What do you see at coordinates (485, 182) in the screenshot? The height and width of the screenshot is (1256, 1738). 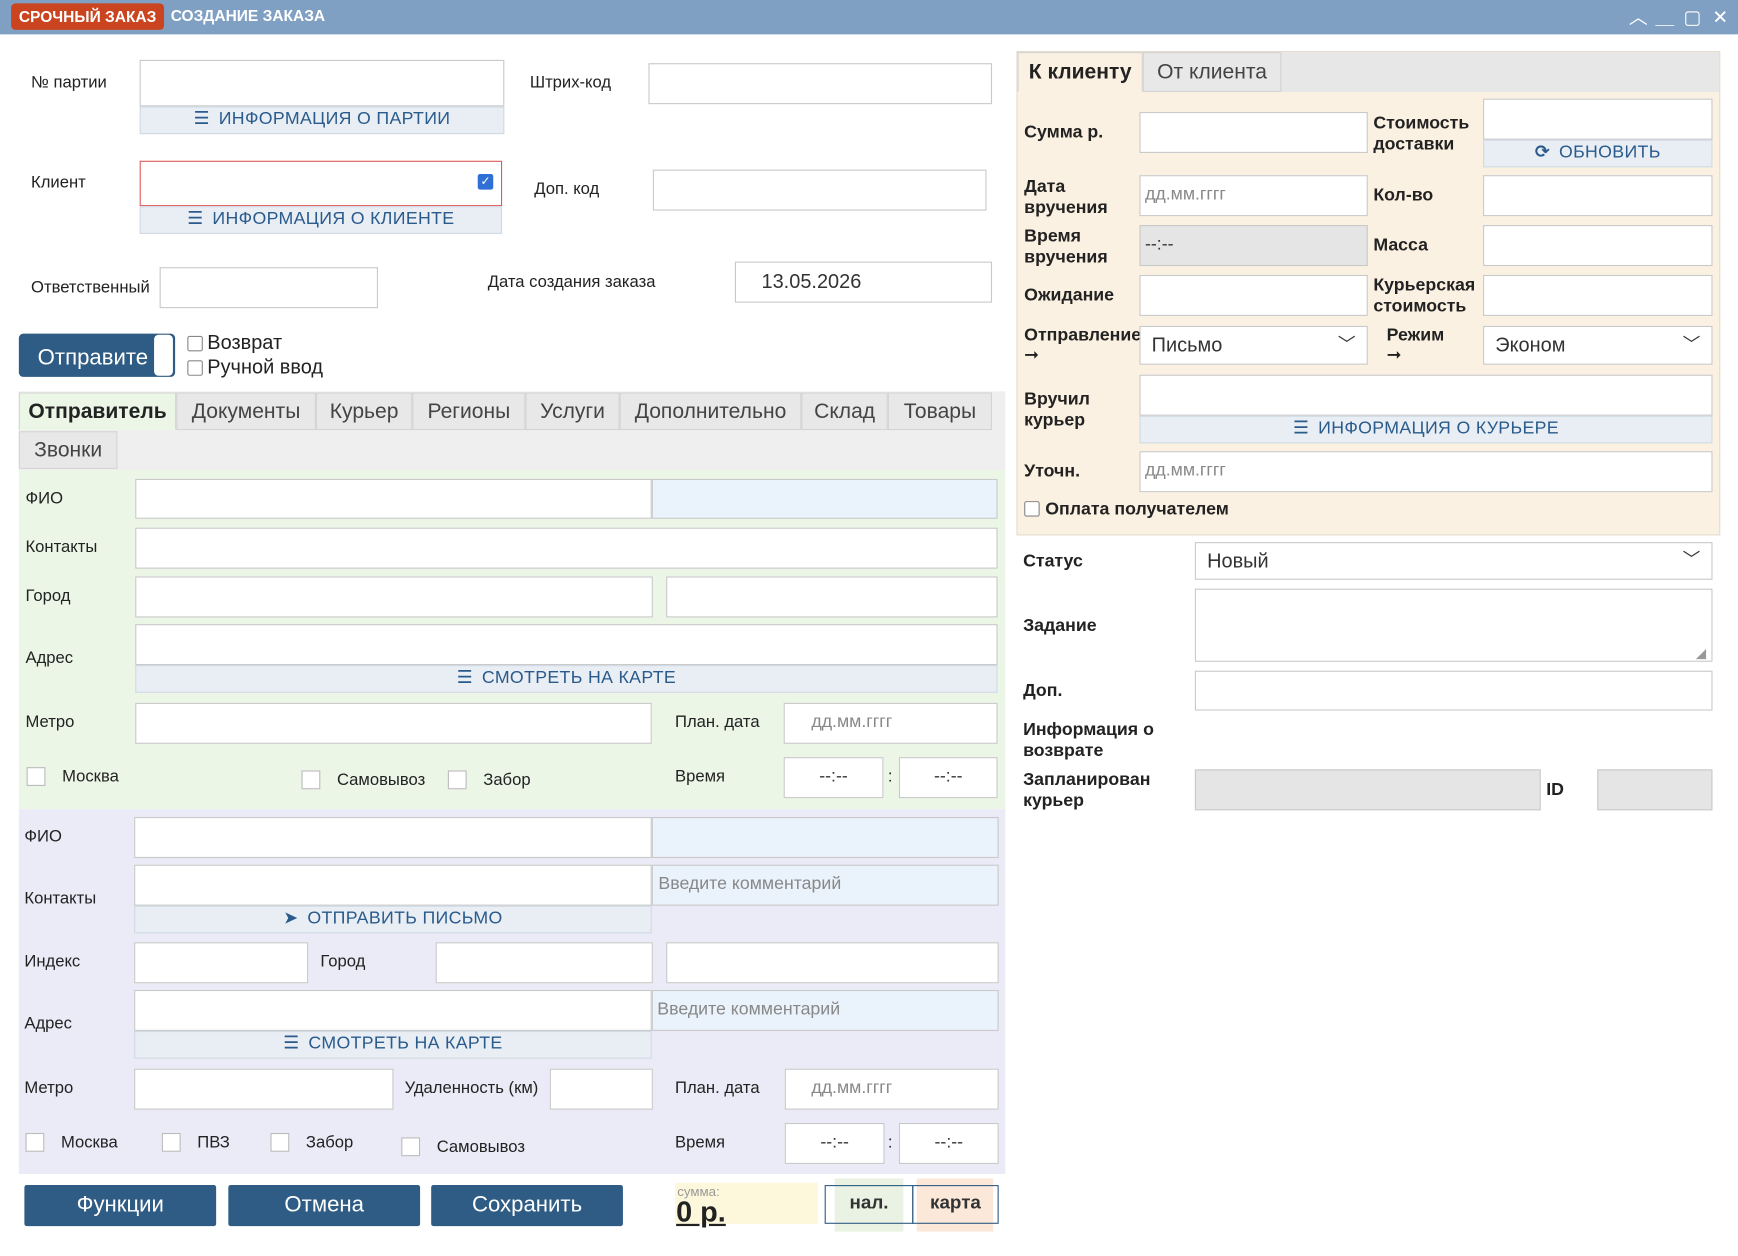 I see `client-checkbox: ✓` at bounding box center [485, 182].